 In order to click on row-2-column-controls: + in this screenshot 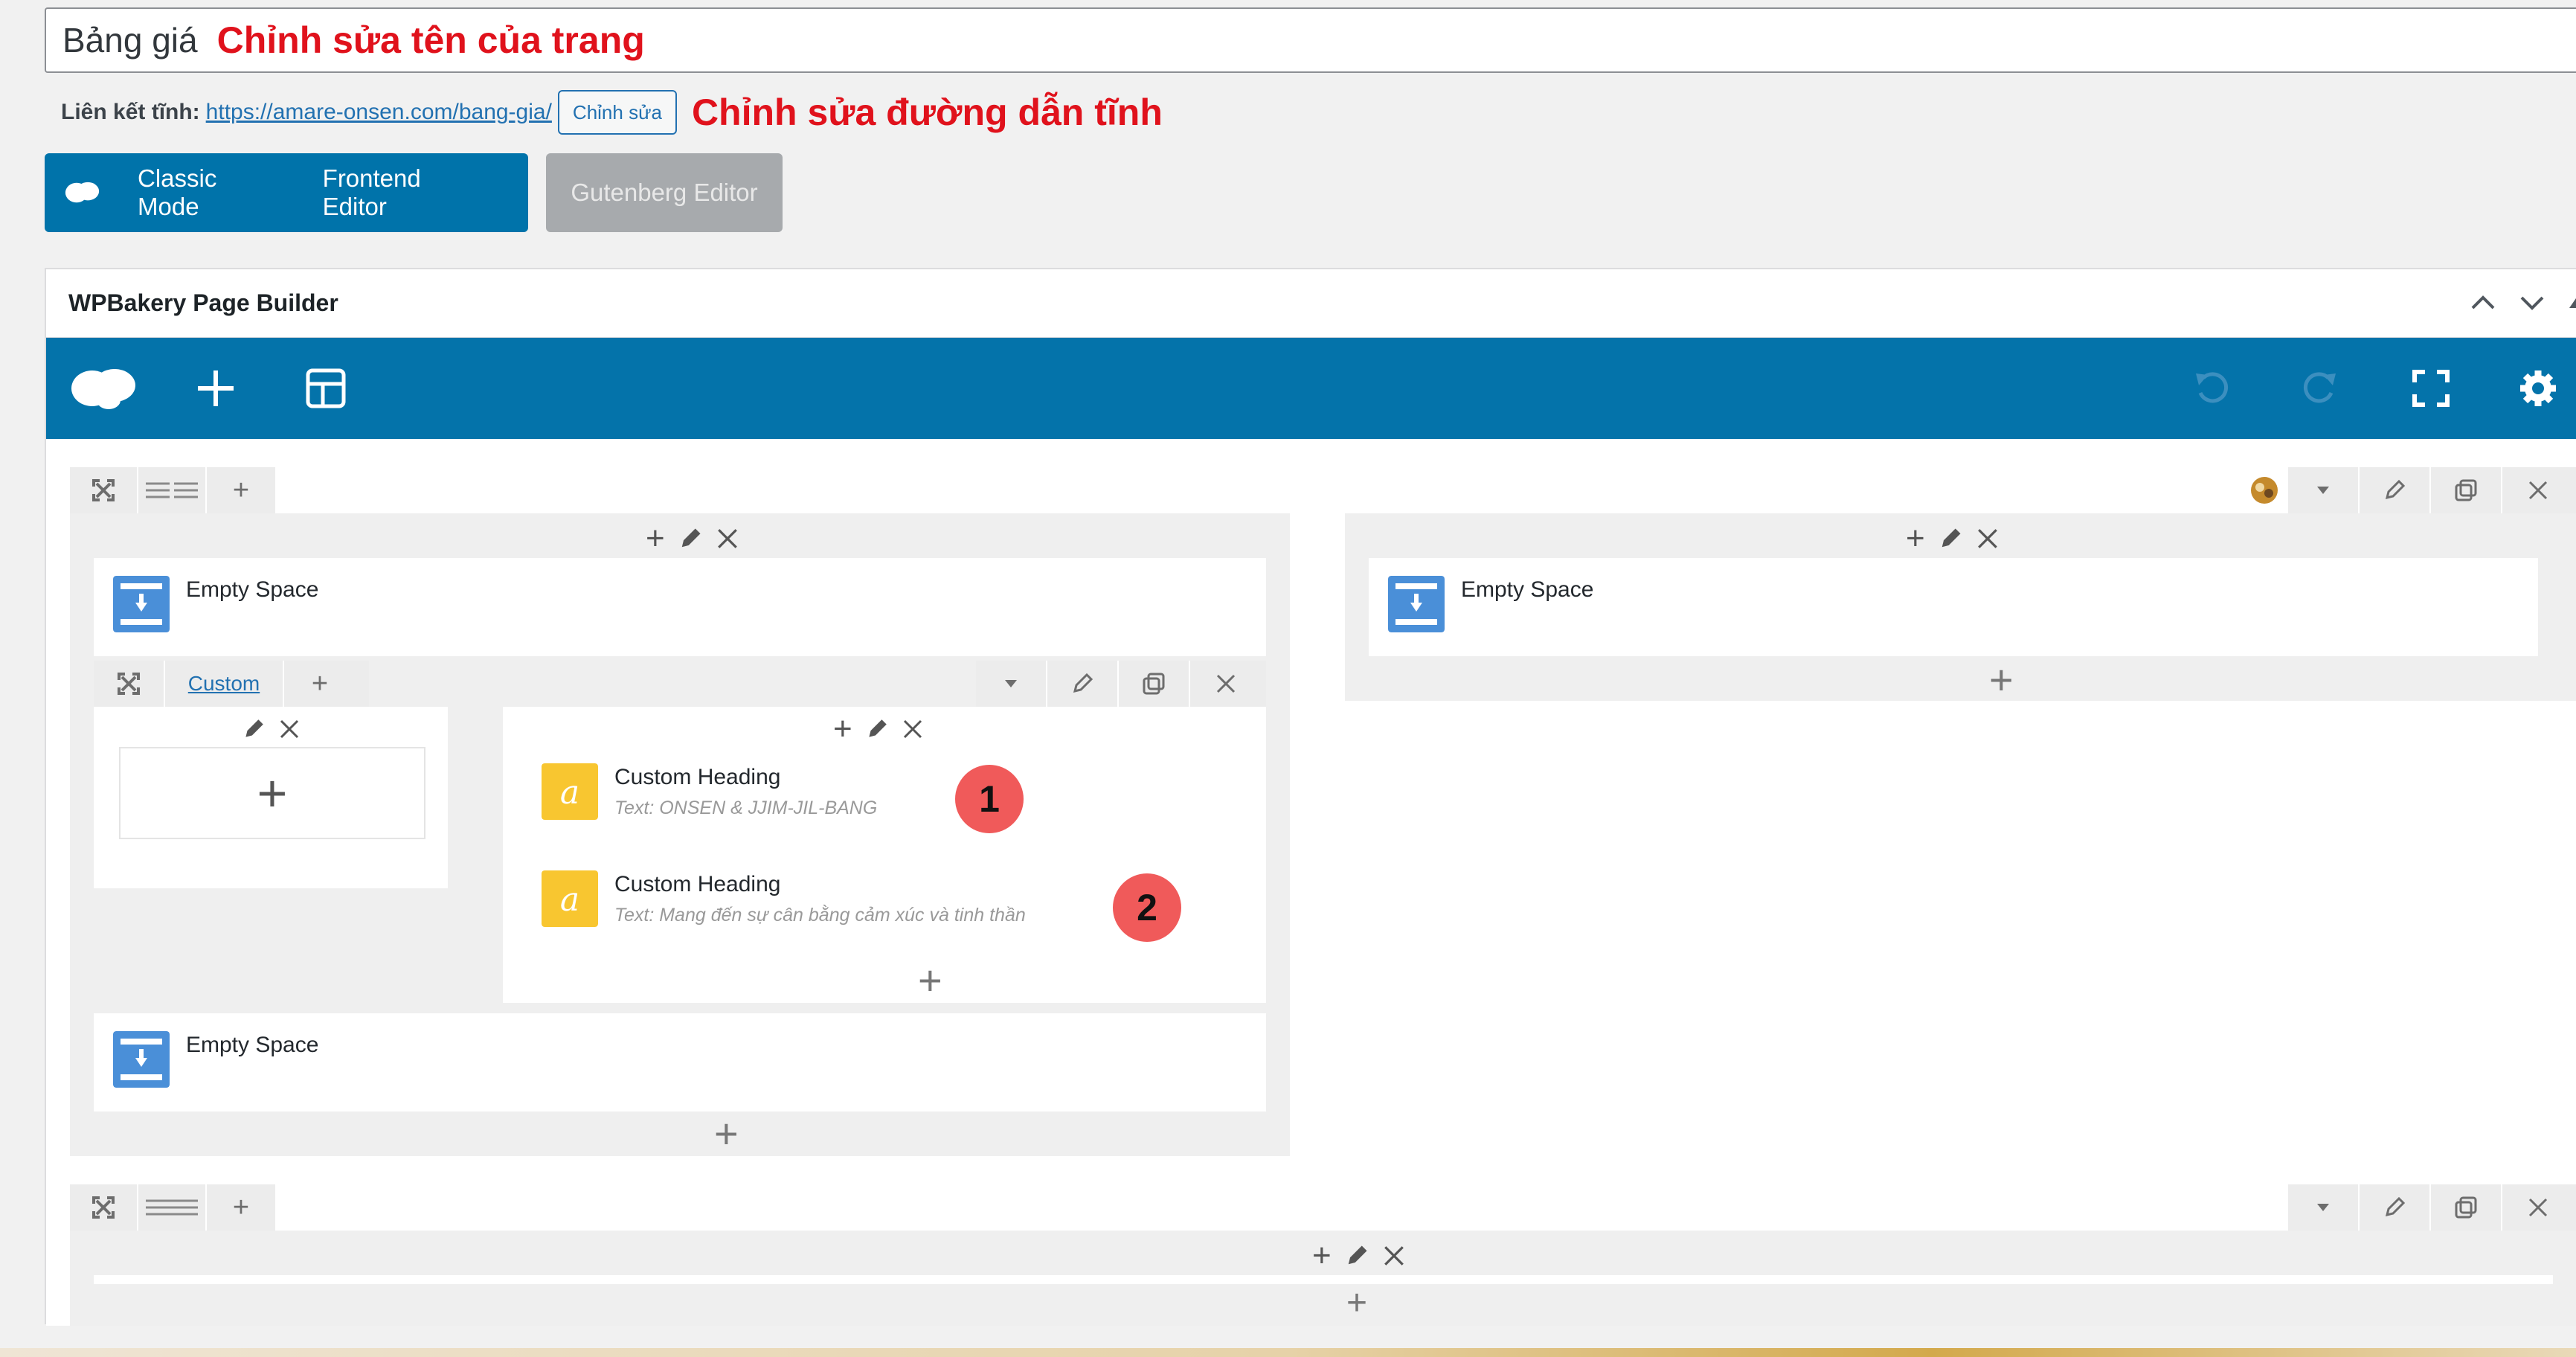, I will do `click(1359, 1255)`.